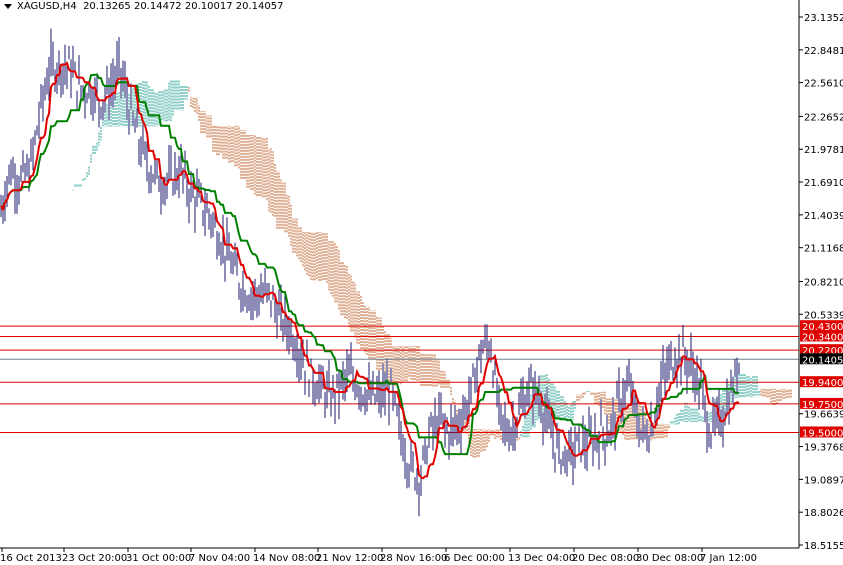  Describe the element at coordinates (474, 558) in the screenshot. I see `x-tick-label: 6 Dec 00:00` at that location.